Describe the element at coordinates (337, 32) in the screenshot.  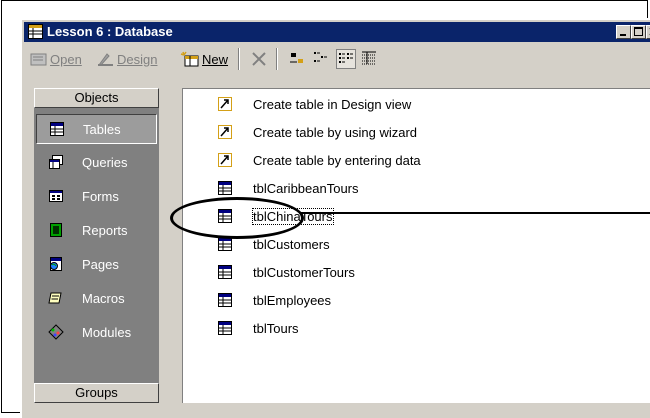
I see `title-bar: Lesson 6 : Database` at that location.